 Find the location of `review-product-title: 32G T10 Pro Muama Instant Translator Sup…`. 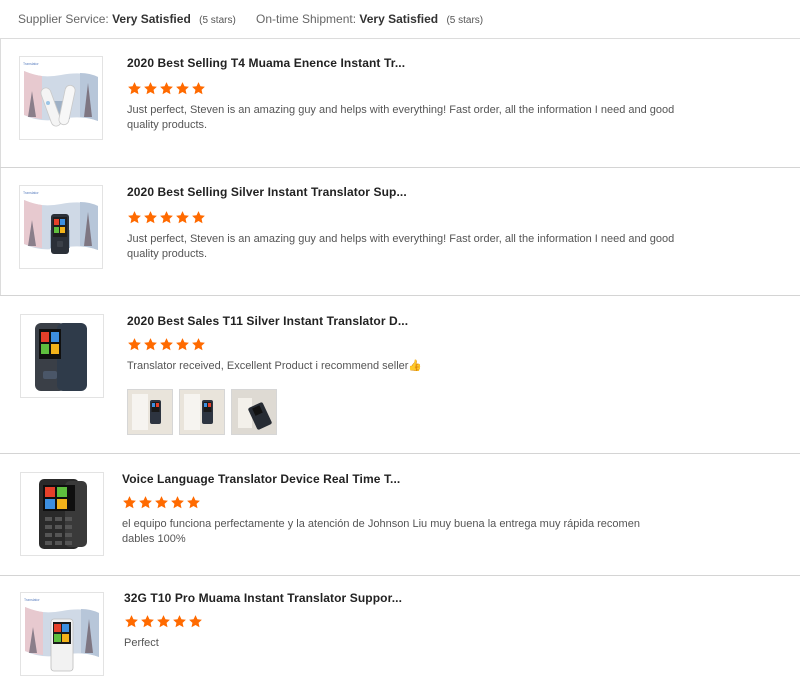

review-product-title: 32G T10 Pro Muama Instant Translator Sup… is located at coordinates (263, 598).